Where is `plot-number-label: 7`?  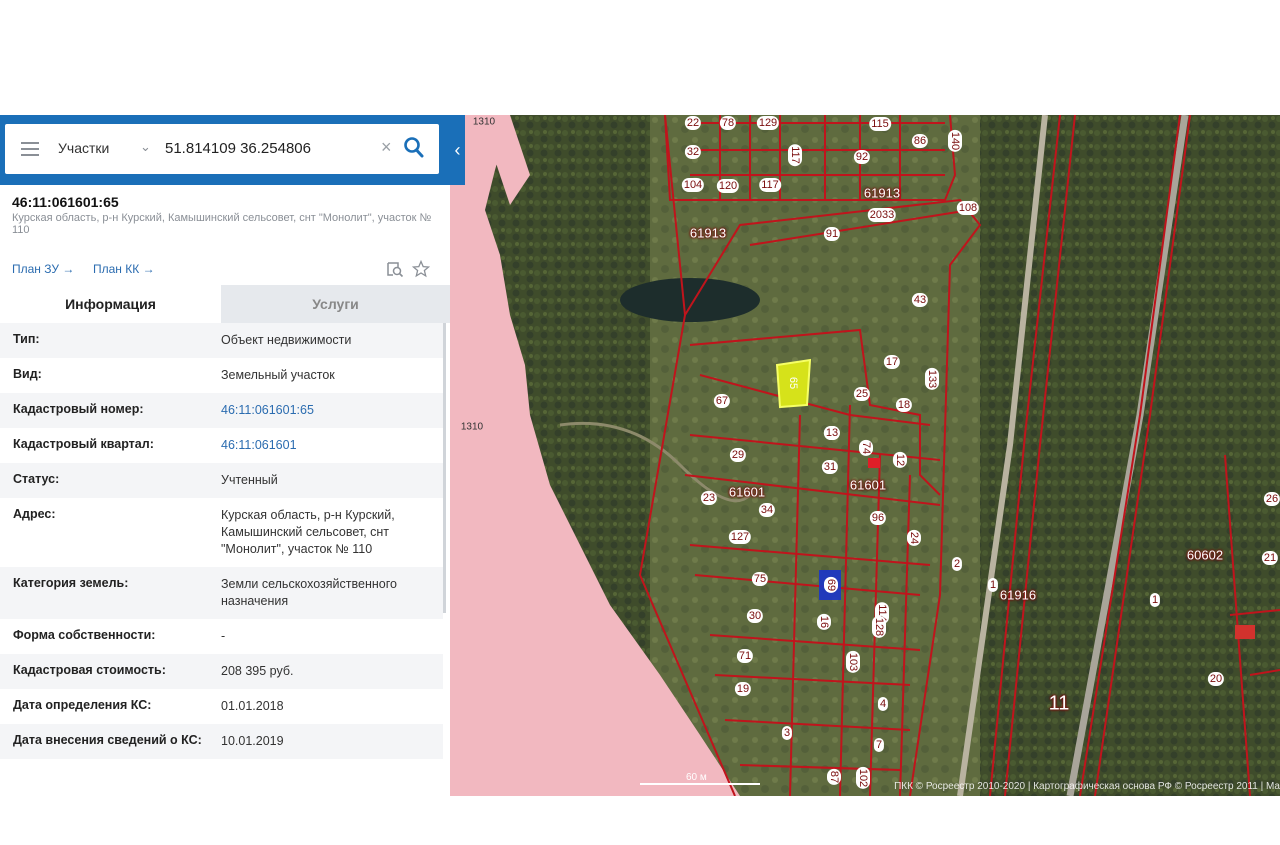 plot-number-label: 7 is located at coordinates (879, 745).